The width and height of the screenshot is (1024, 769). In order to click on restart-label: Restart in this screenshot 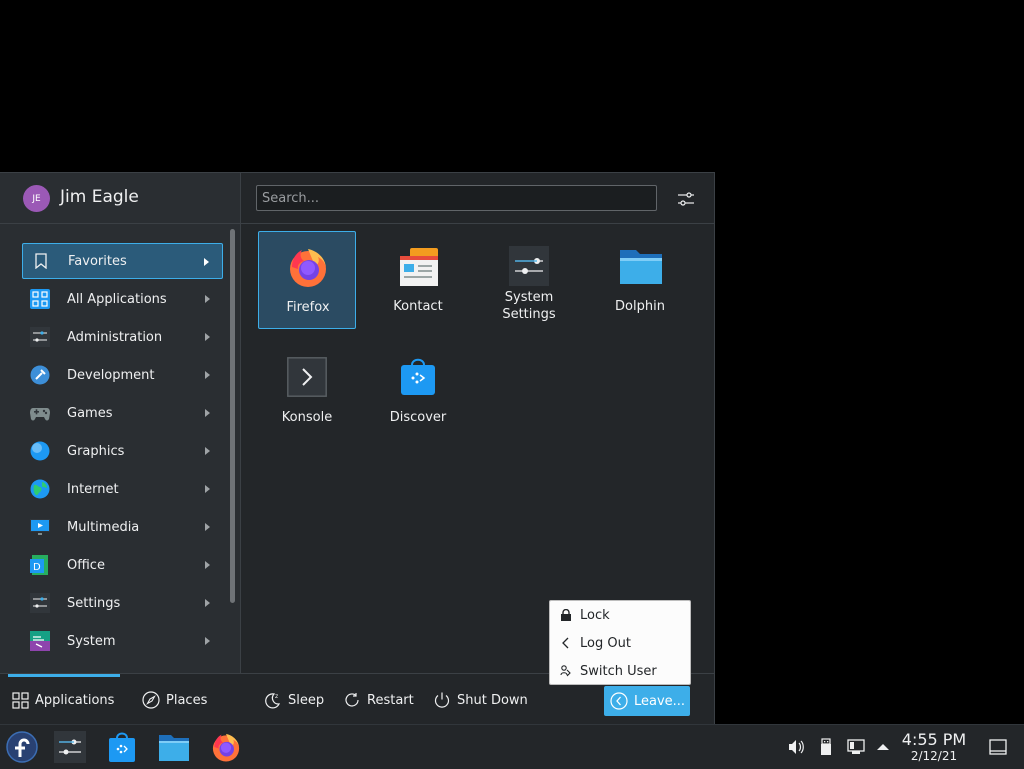, I will do `click(390, 700)`.